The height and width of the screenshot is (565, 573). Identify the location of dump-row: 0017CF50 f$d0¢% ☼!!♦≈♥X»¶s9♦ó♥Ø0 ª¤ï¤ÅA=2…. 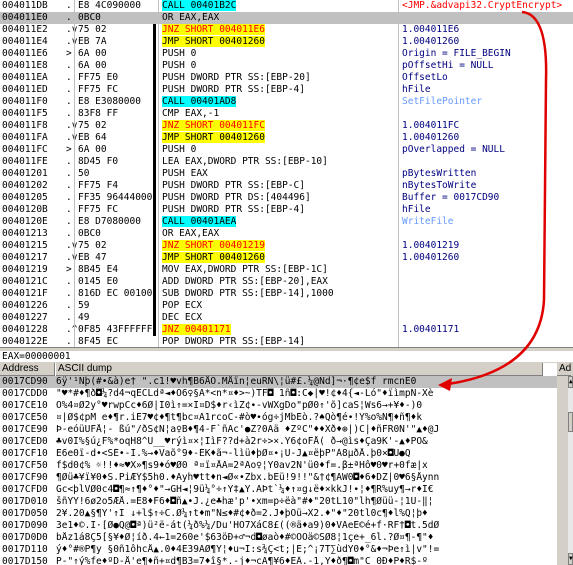
(278, 466).